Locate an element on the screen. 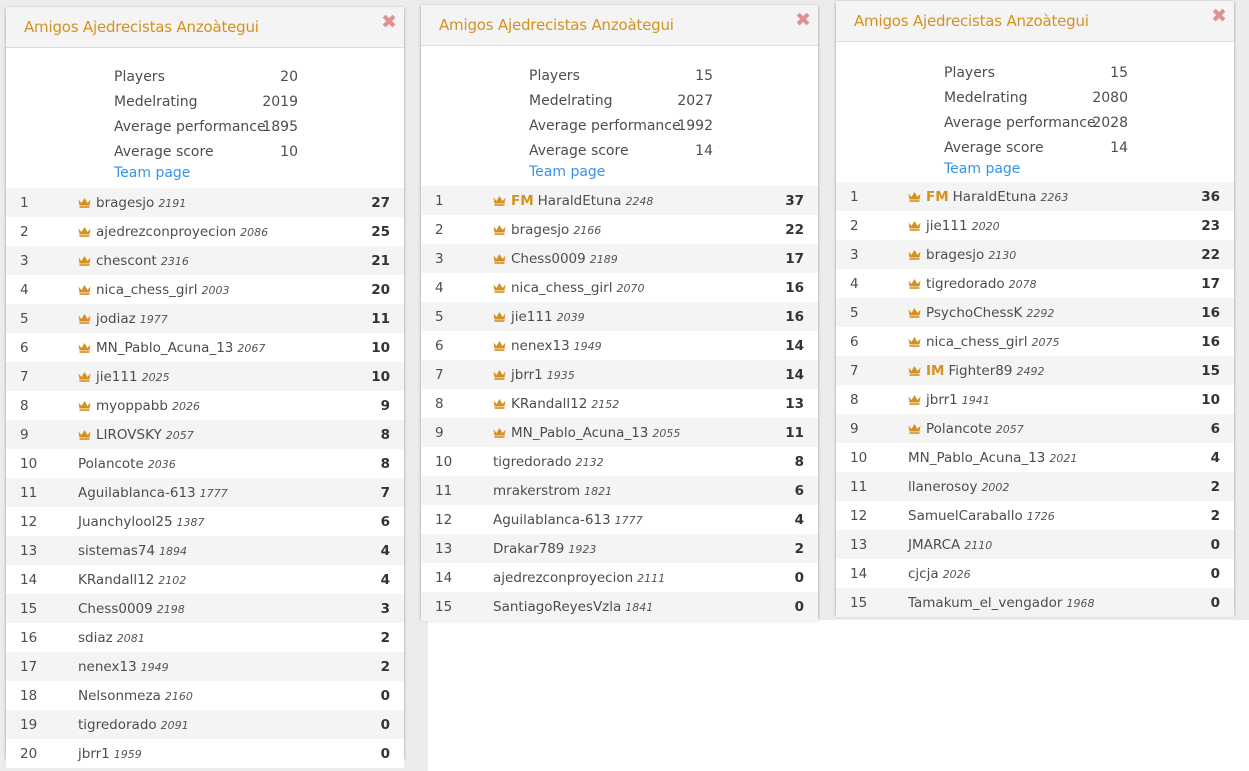  player-row: 1 FM HaraldEtuna 2263 36 is located at coordinates (1035, 196).